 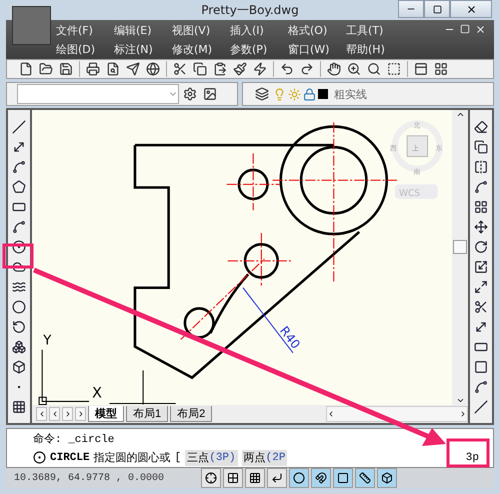 I want to click on command-history: 命令: _circle, so click(x=73, y=439).